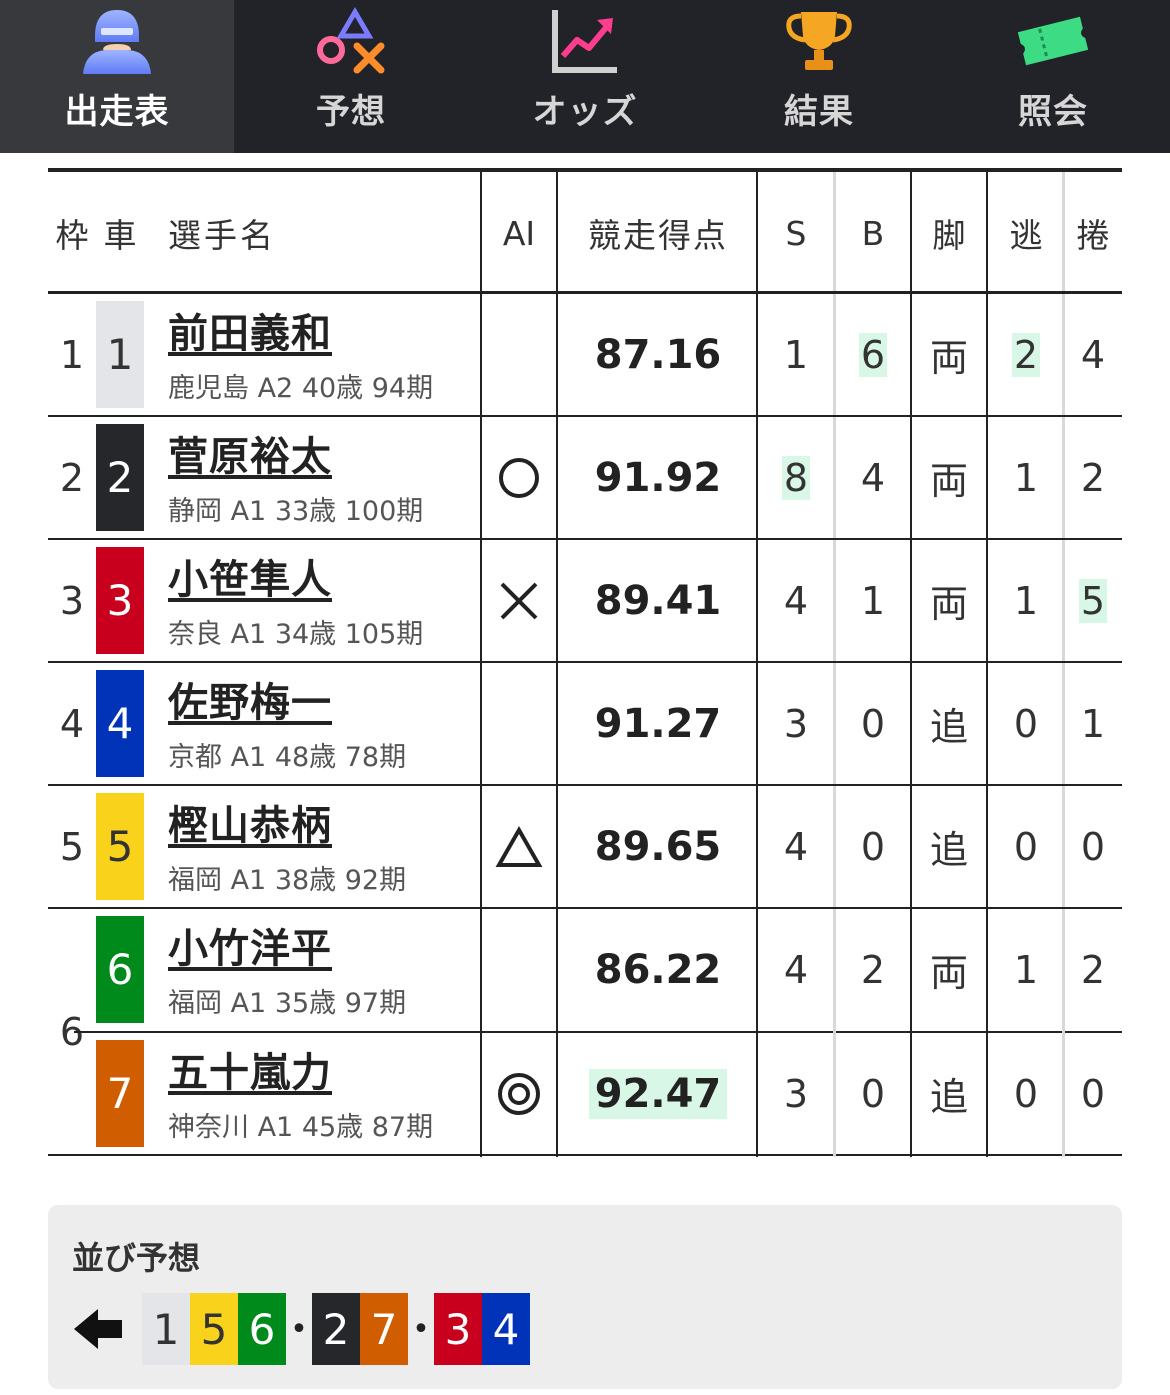 The height and width of the screenshot is (1395, 1170). Describe the element at coordinates (323, 1073) in the screenshot. I see `racer-name-link: 五十嵐力` at that location.